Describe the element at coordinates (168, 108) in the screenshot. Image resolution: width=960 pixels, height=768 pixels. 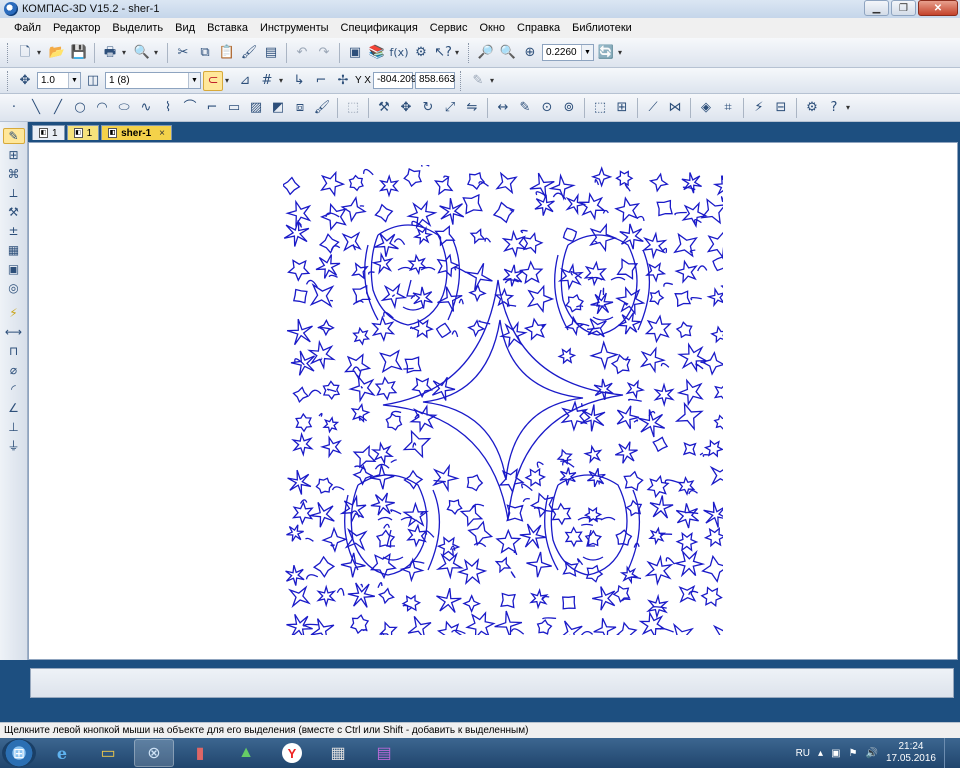
I see `polyline-button: ⌇` at that location.